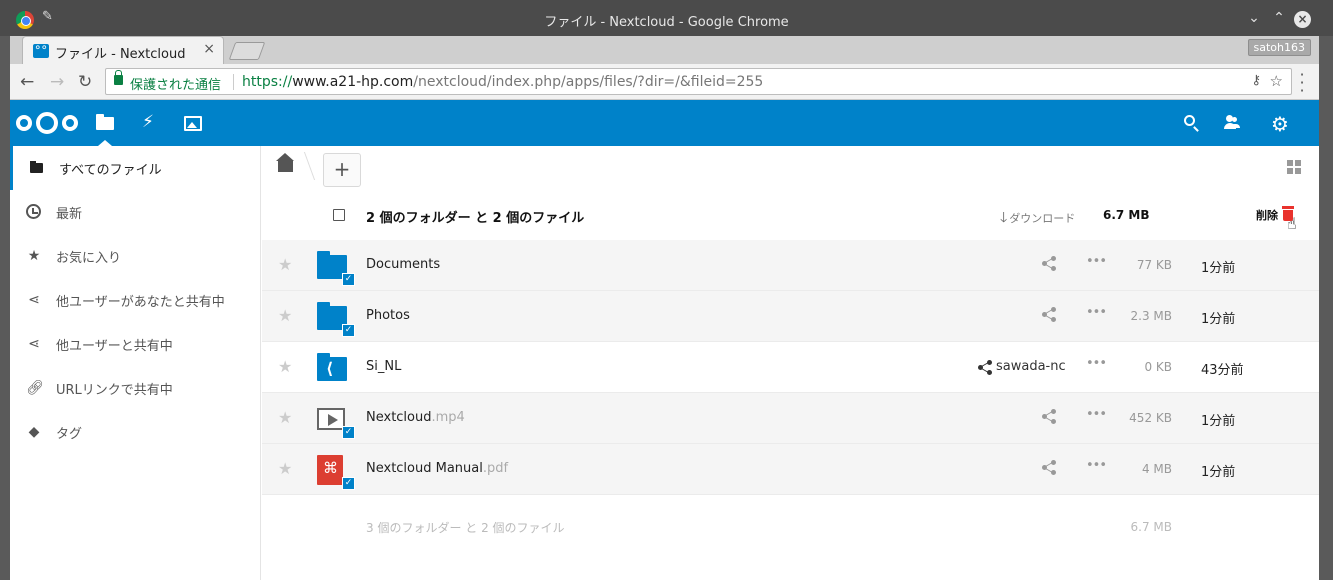 The image size is (1333, 580). I want to click on table-row: ★ ✓ Nextcloud.mp4 ••• 452 KB 1分前, so click(790, 418).